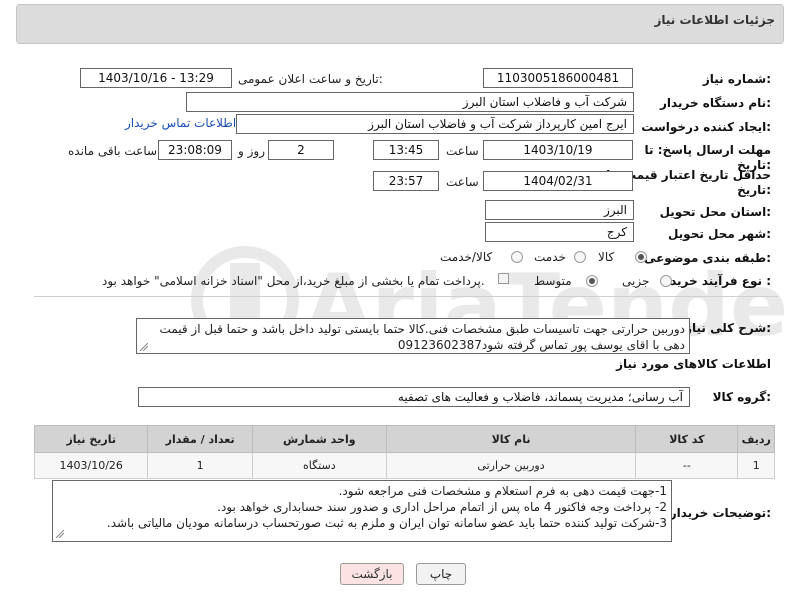 The image size is (789, 598). What do you see at coordinates (503, 278) in the screenshot?
I see `treasury-checkbox` at bounding box center [503, 278].